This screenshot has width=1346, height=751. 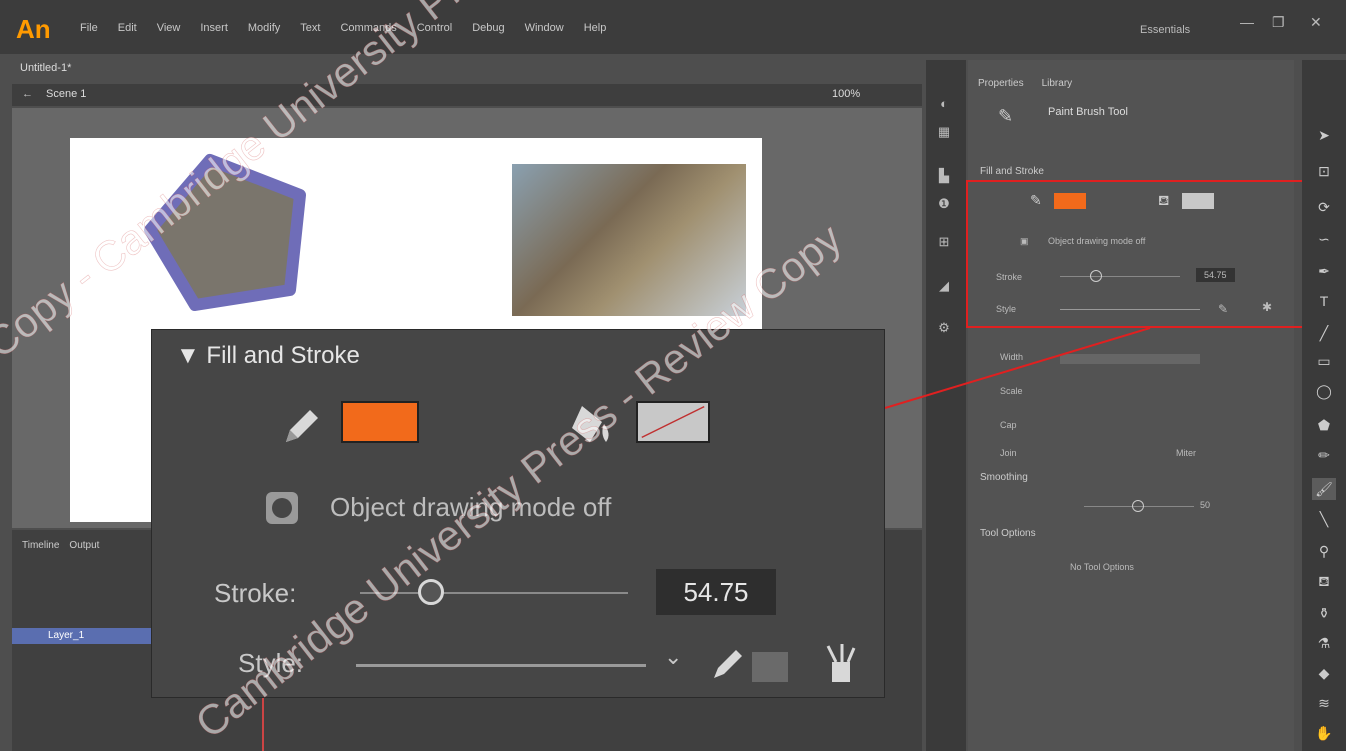 I want to click on zoomed-stroke-slider-thumb, so click(x=431, y=592).